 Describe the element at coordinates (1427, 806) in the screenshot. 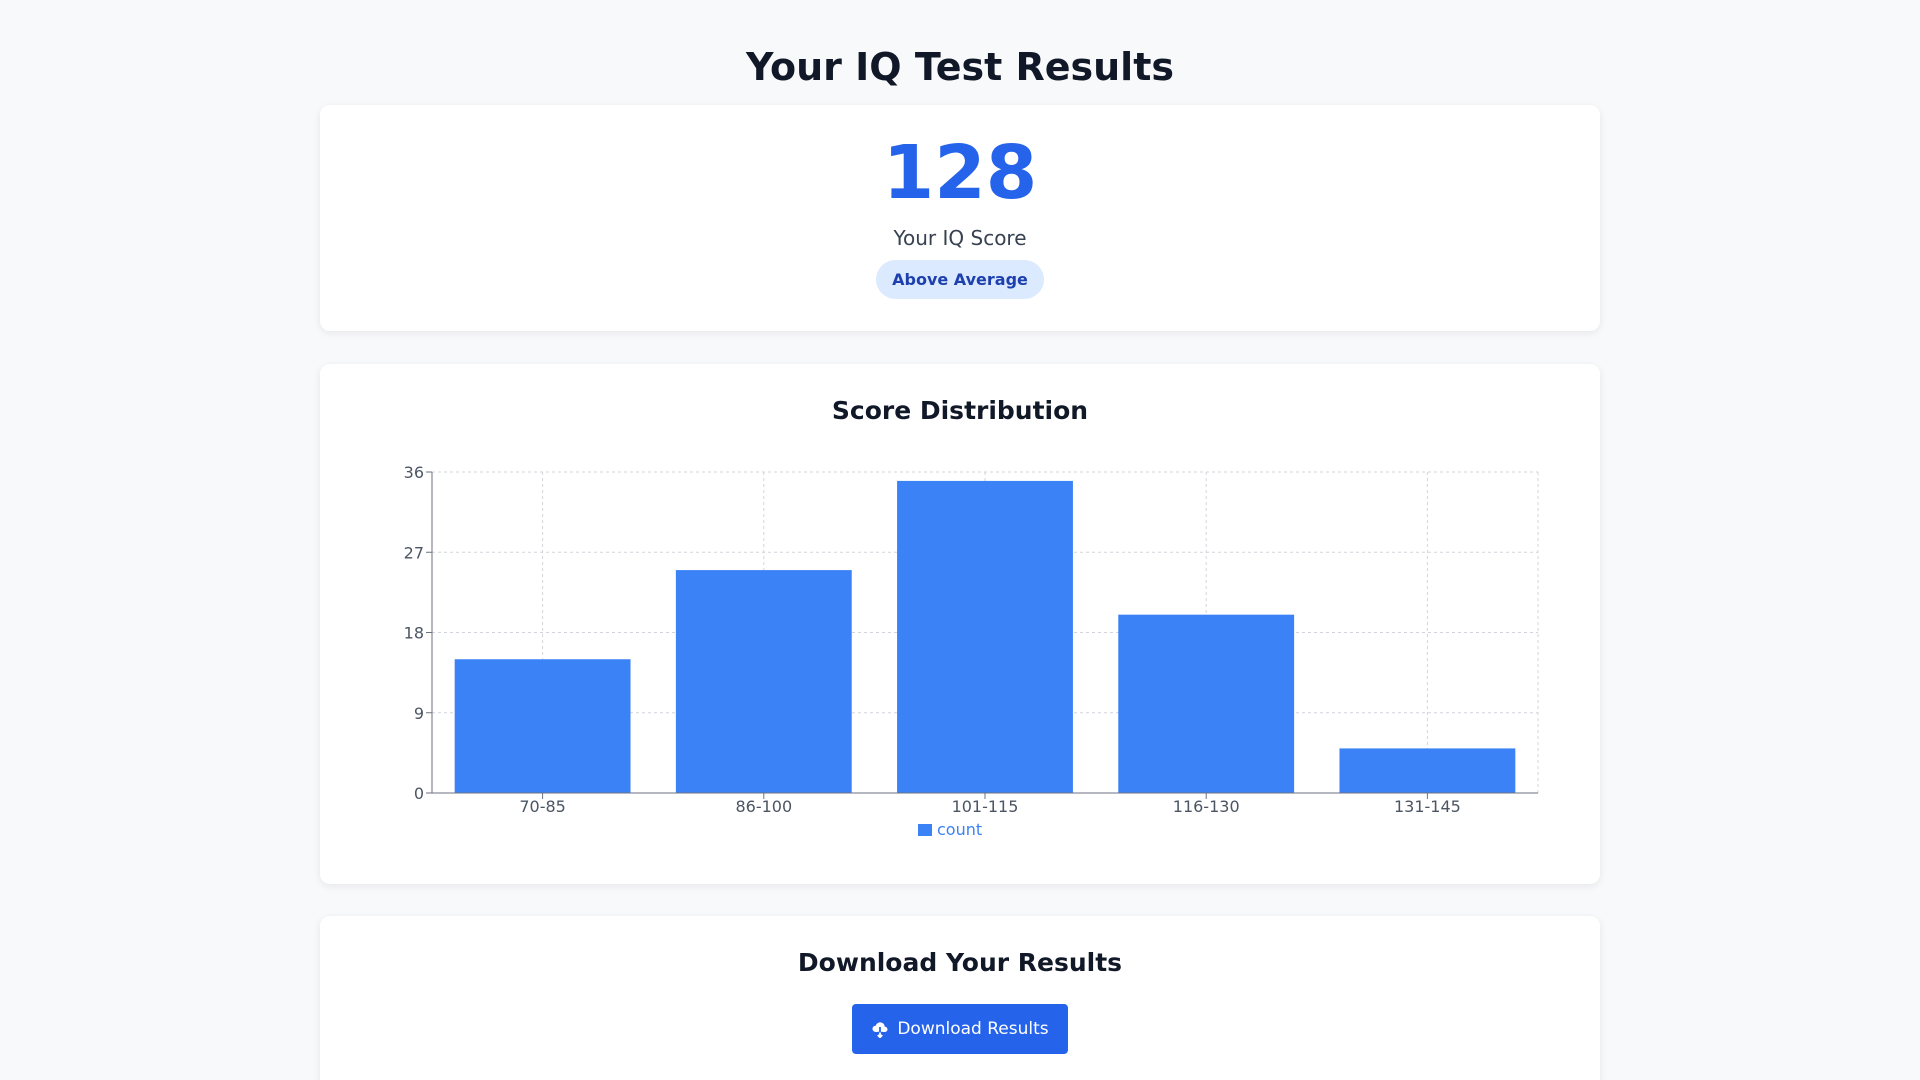

I see `x-tick-label: 131-145` at that location.